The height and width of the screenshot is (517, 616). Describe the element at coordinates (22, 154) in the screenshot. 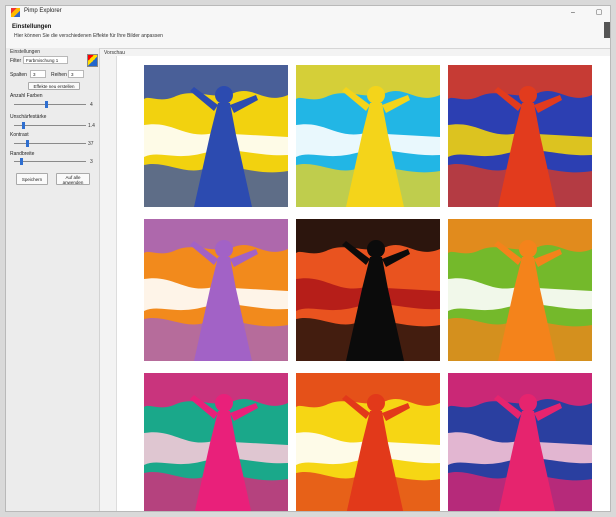

I see `border-width-label: Randbreite` at that location.